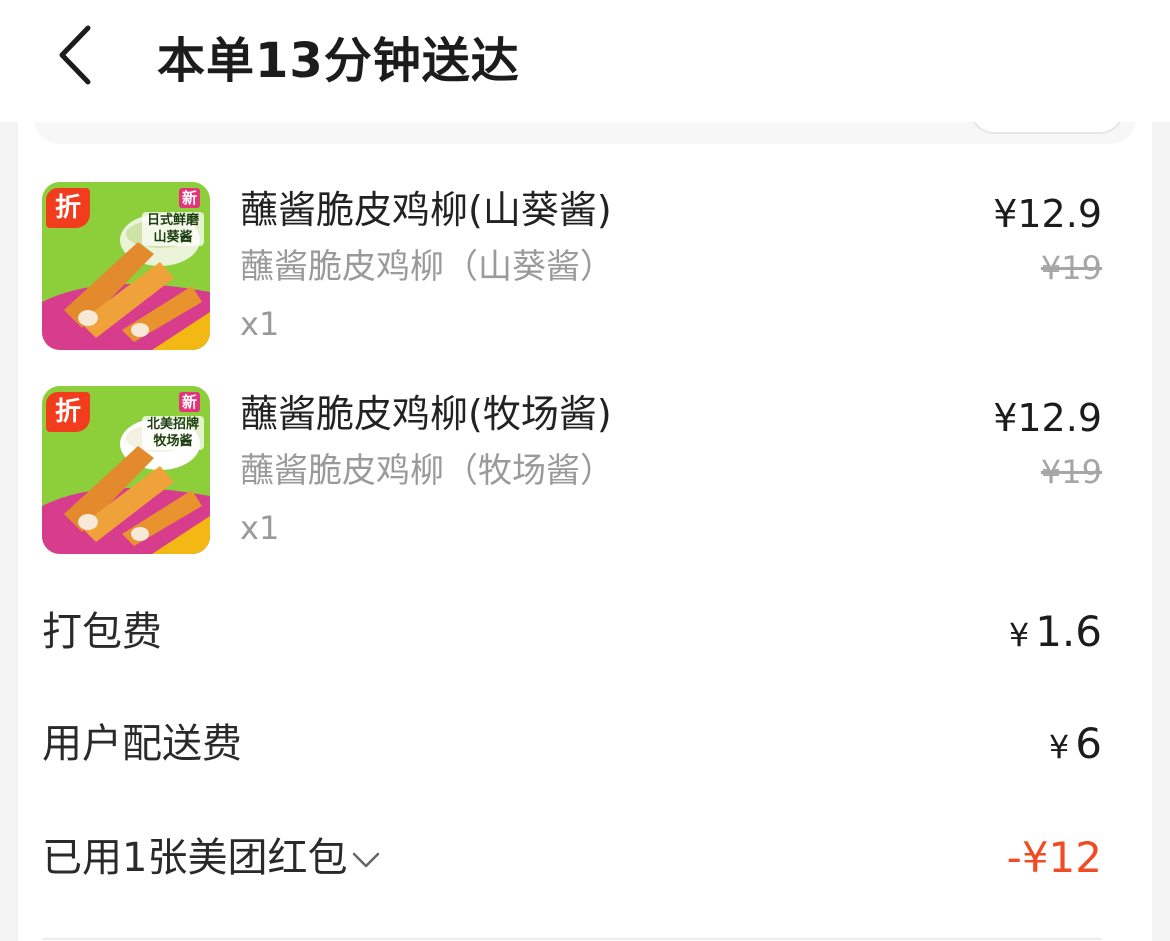 Image resolution: width=1170 pixels, height=941 pixels. I want to click on delivery-fee-amount: 6, so click(1088, 743).